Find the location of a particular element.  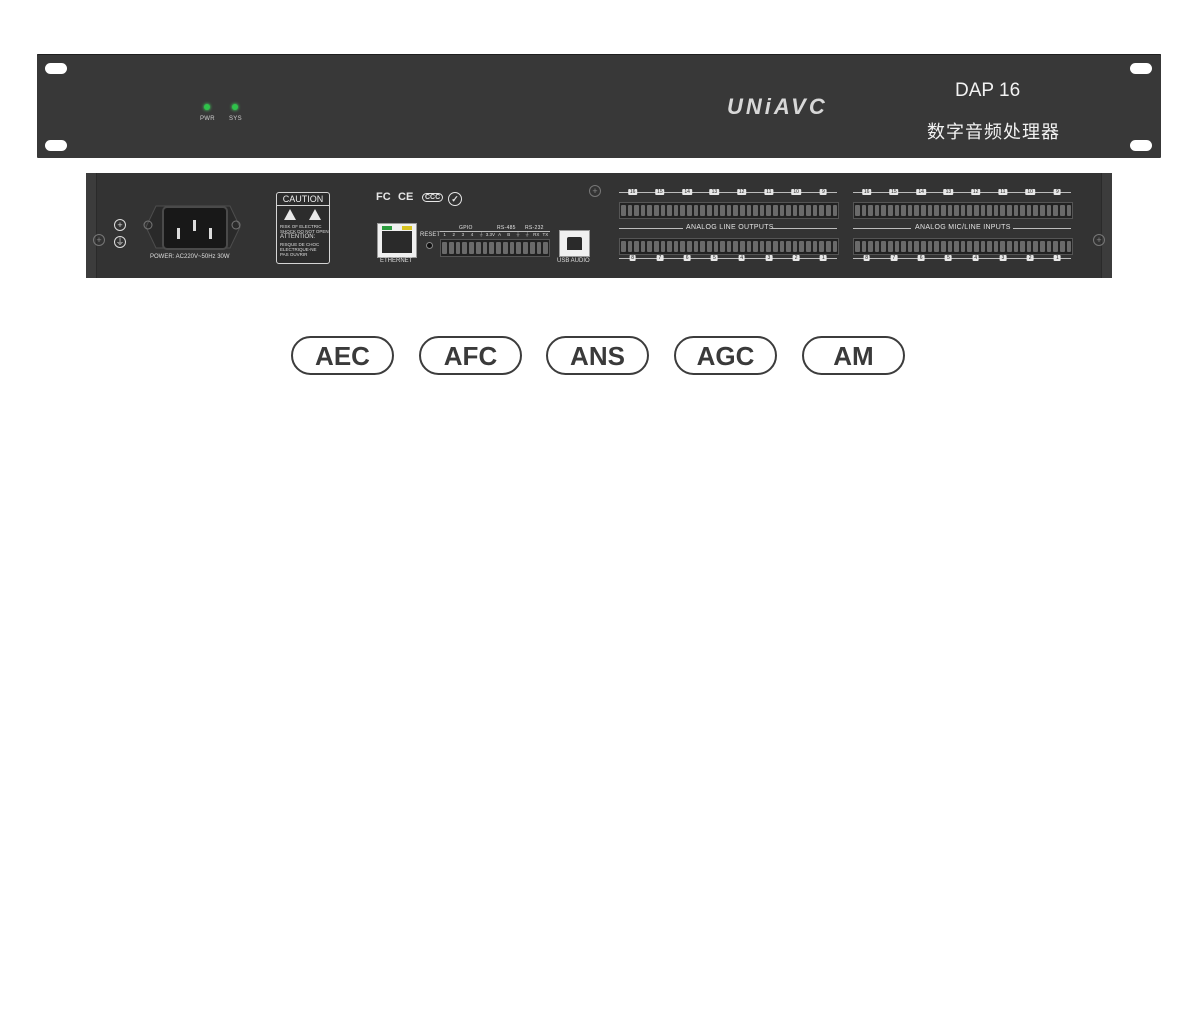

screw-icon: + is located at coordinates (99, 240).